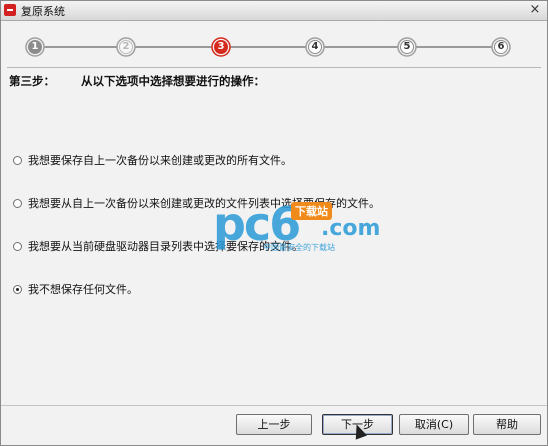  Describe the element at coordinates (83, 289) in the screenshot. I see `option-label: 我不想保存任何文件。` at that location.